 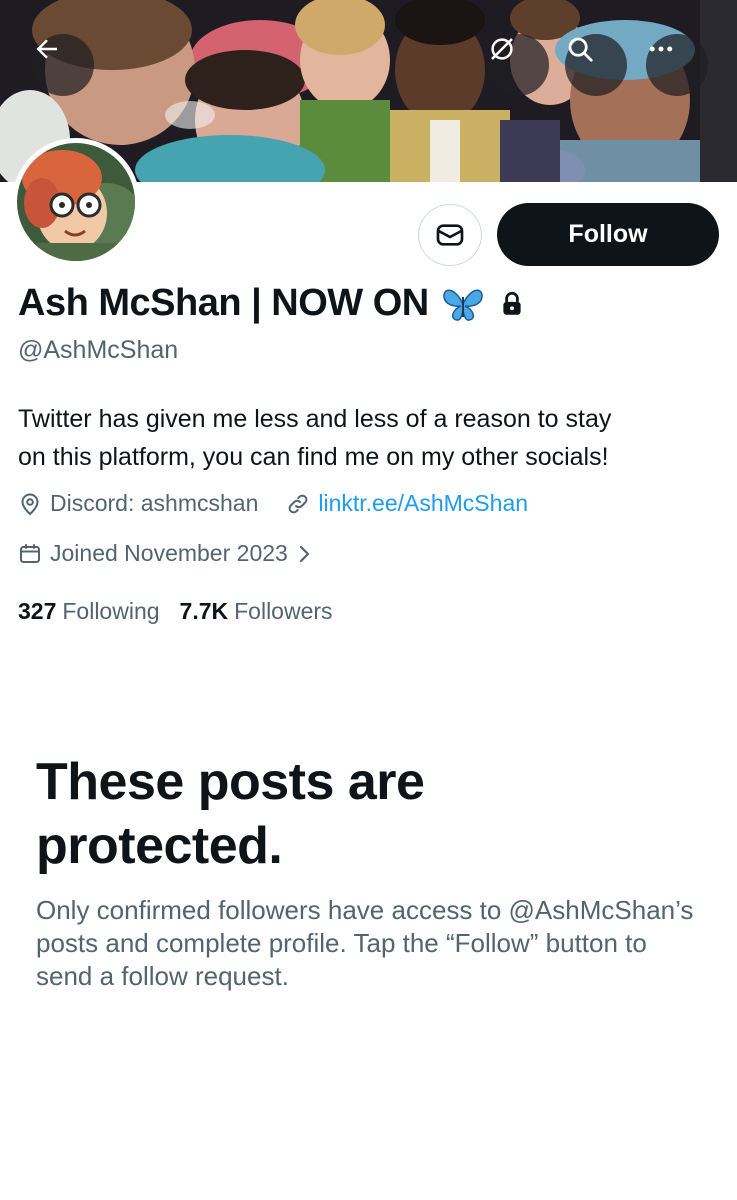 I want to click on location-text: Discord: ashmcshan, so click(x=154, y=503).